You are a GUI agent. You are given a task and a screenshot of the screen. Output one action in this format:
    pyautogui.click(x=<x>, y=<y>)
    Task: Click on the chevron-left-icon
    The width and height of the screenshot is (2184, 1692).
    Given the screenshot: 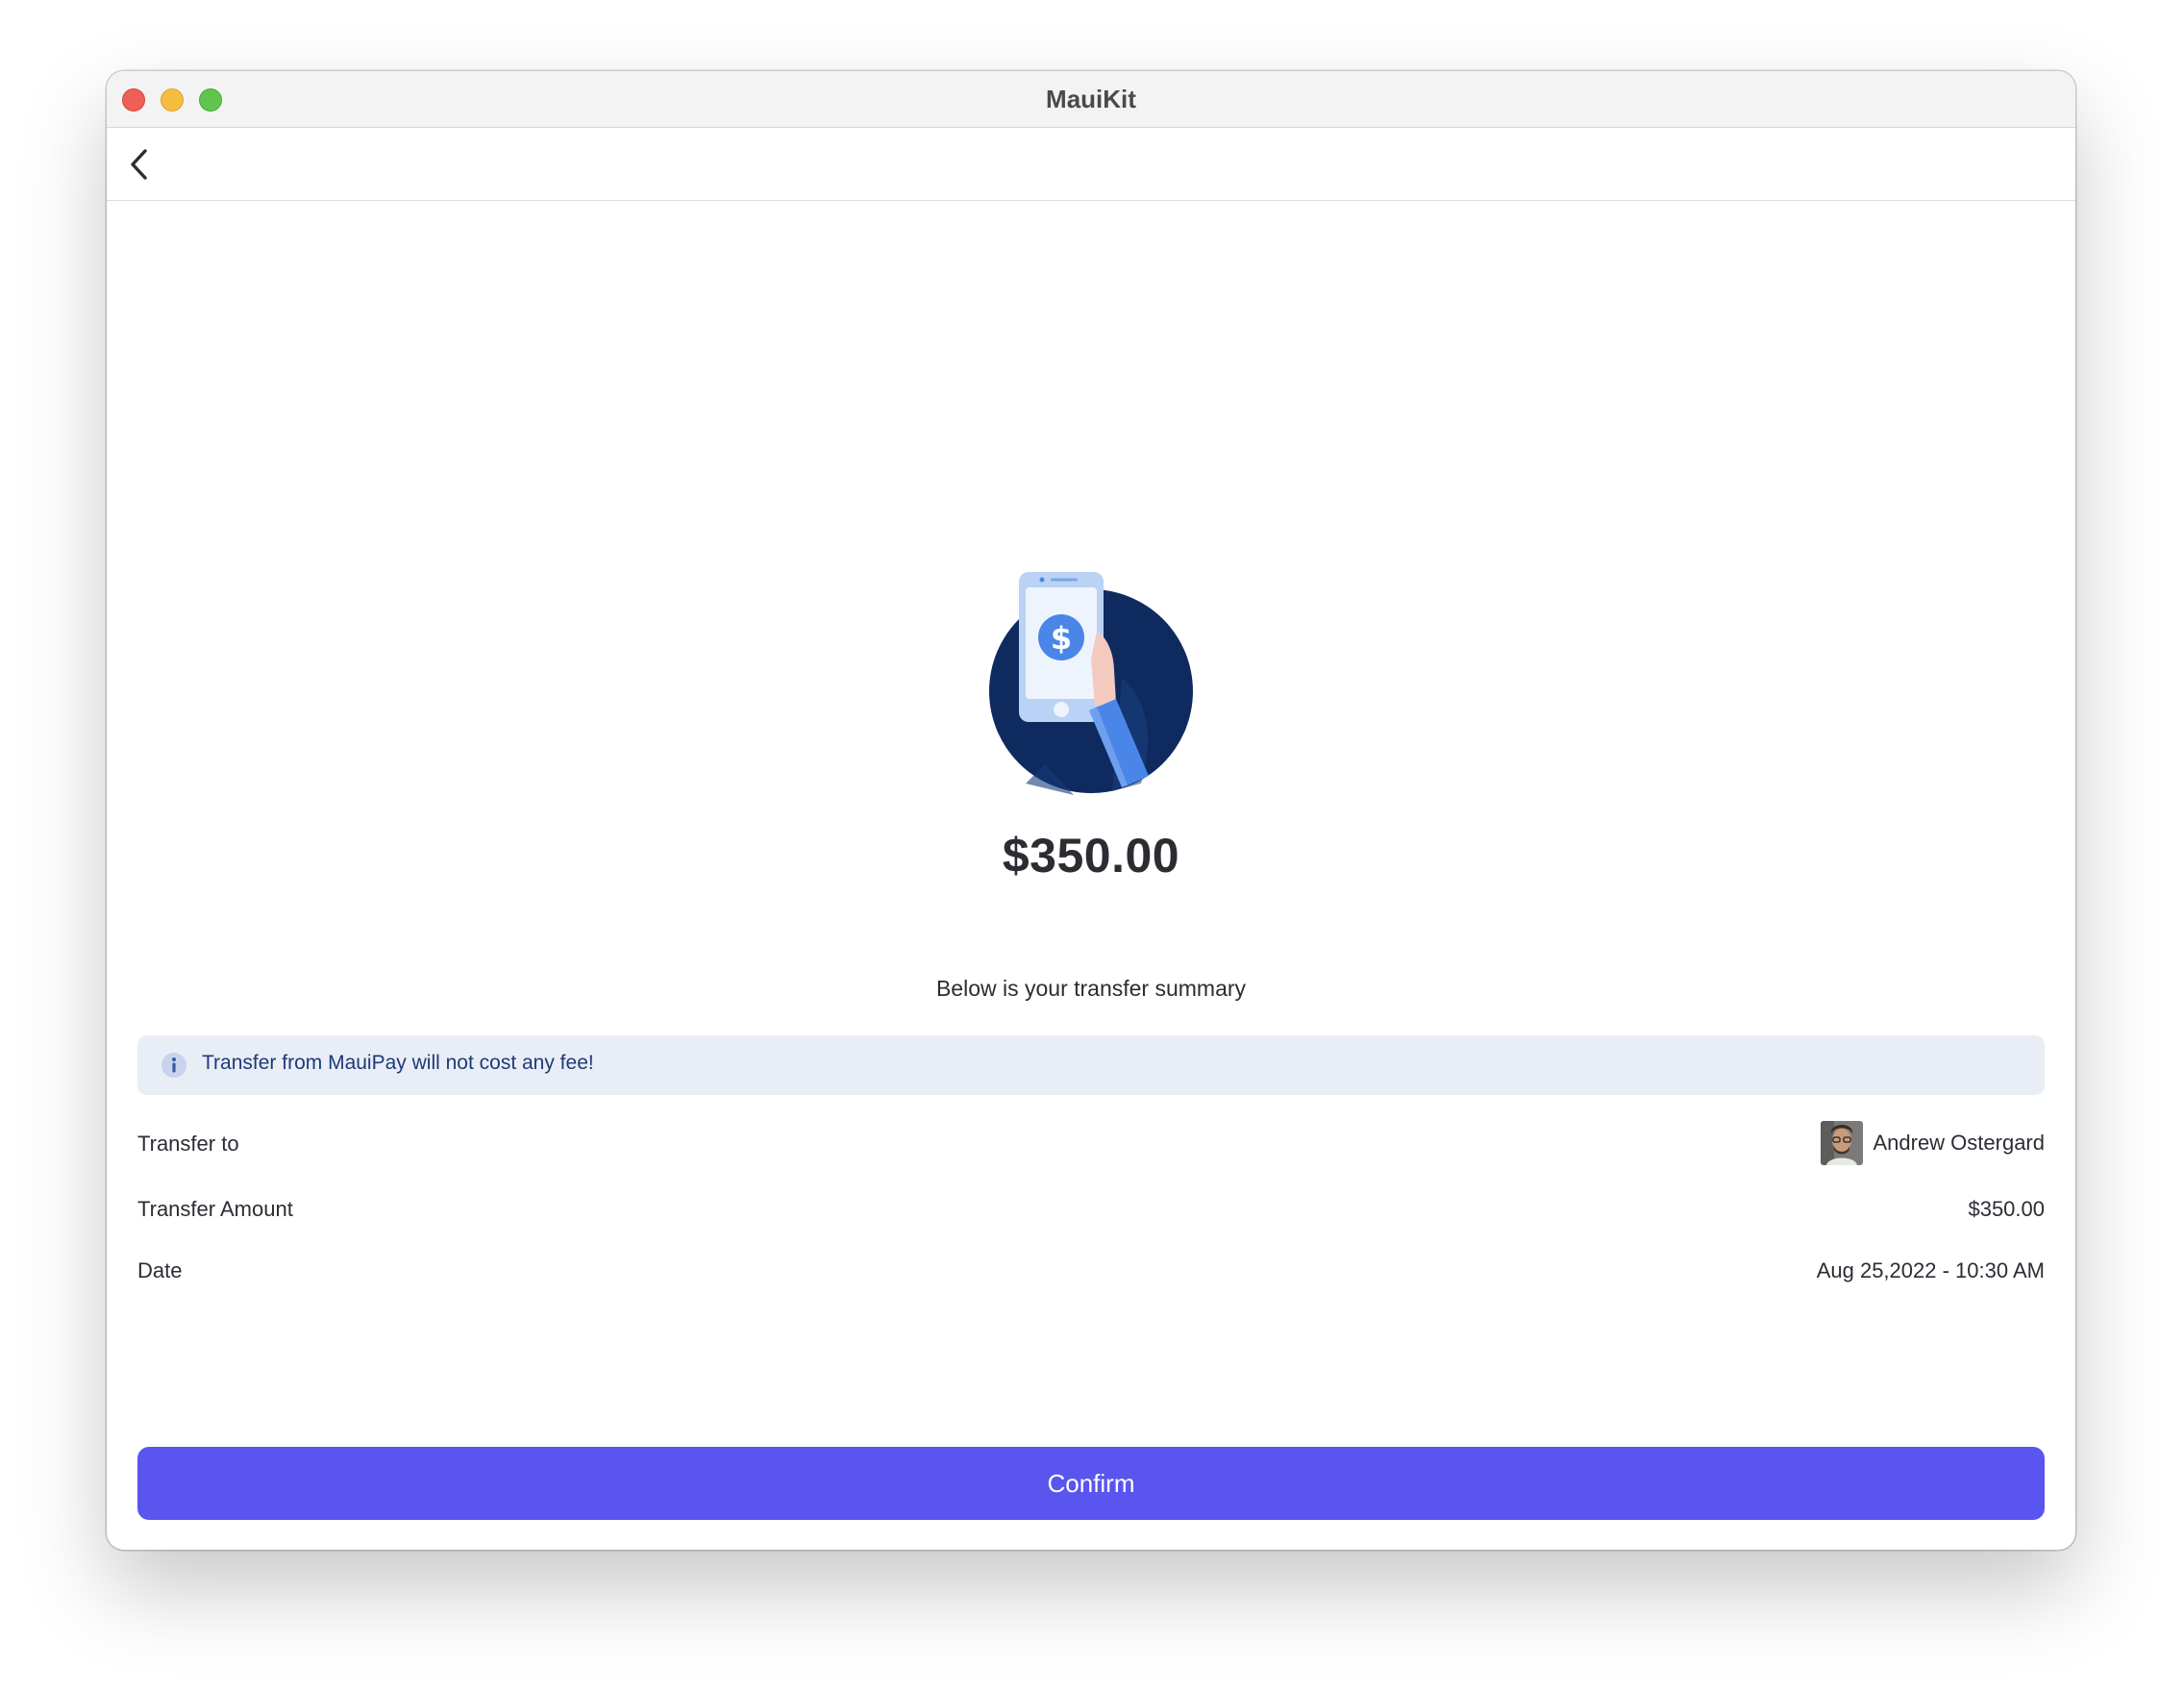 What is the action you would take?
    pyautogui.click(x=139, y=164)
    